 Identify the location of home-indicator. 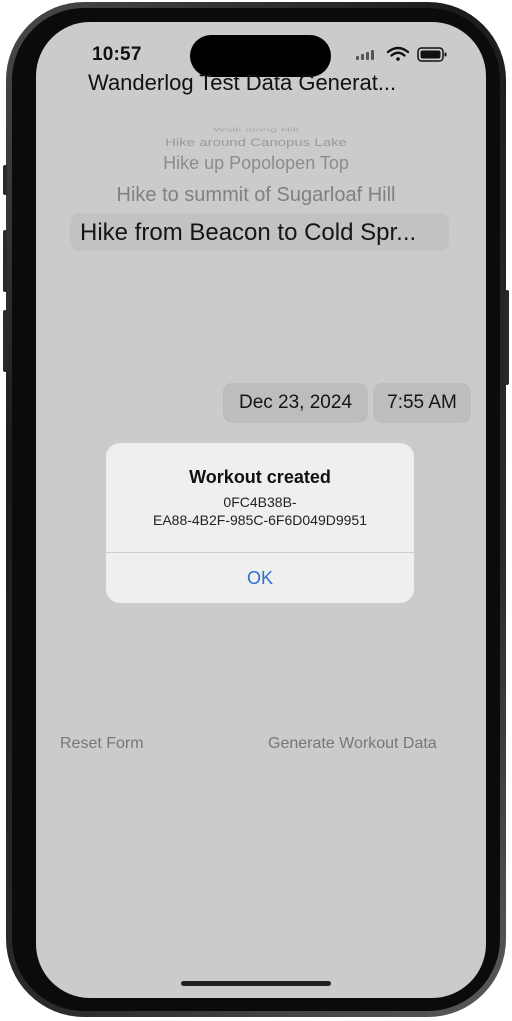
(256, 983).